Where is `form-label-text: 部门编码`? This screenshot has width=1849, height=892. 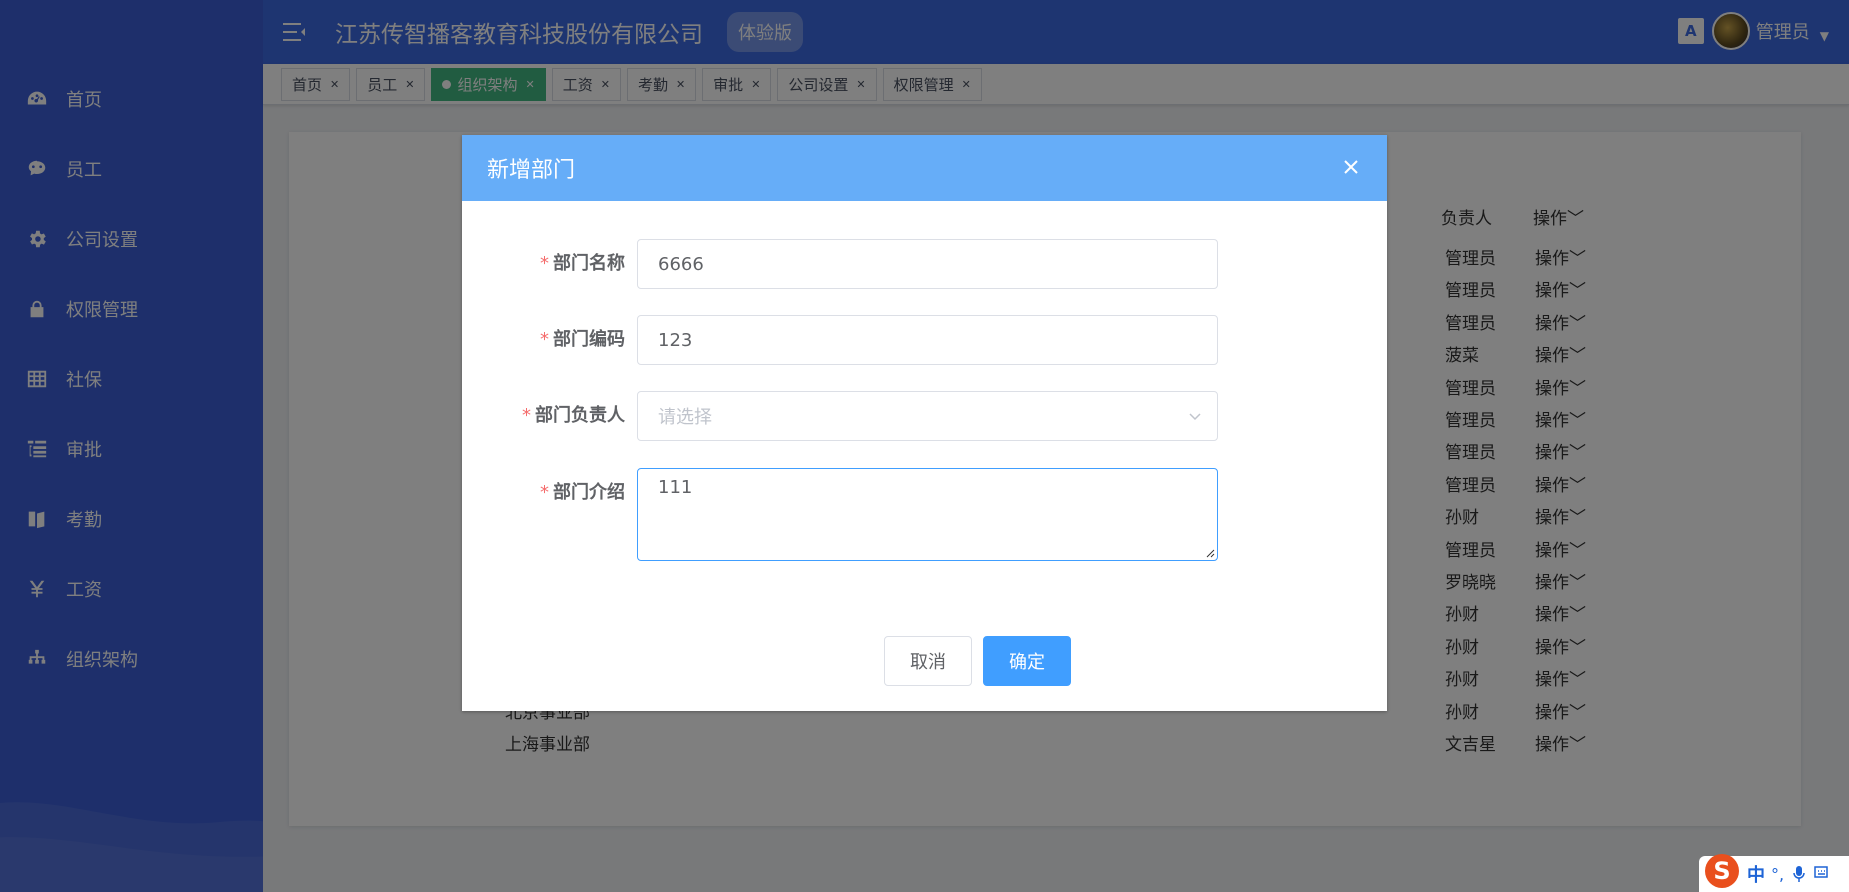 form-label-text: 部门编码 is located at coordinates (589, 339).